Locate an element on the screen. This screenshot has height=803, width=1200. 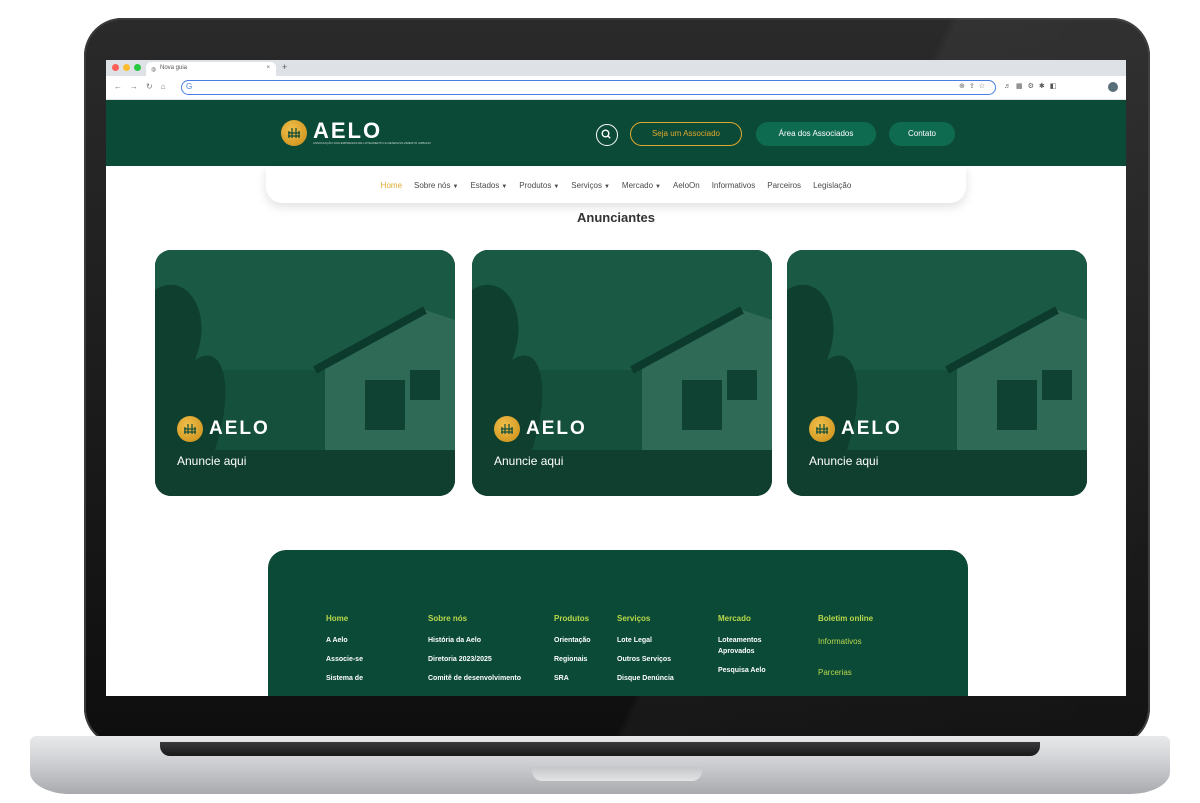
menu-item-home: Home is located at coordinates (391, 185).